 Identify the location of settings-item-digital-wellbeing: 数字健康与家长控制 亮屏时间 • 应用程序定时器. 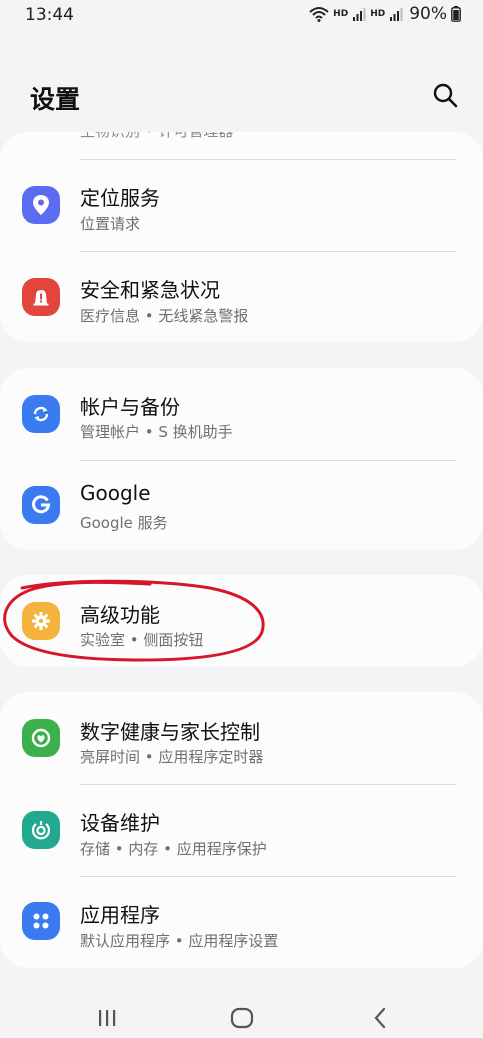
(241, 738).